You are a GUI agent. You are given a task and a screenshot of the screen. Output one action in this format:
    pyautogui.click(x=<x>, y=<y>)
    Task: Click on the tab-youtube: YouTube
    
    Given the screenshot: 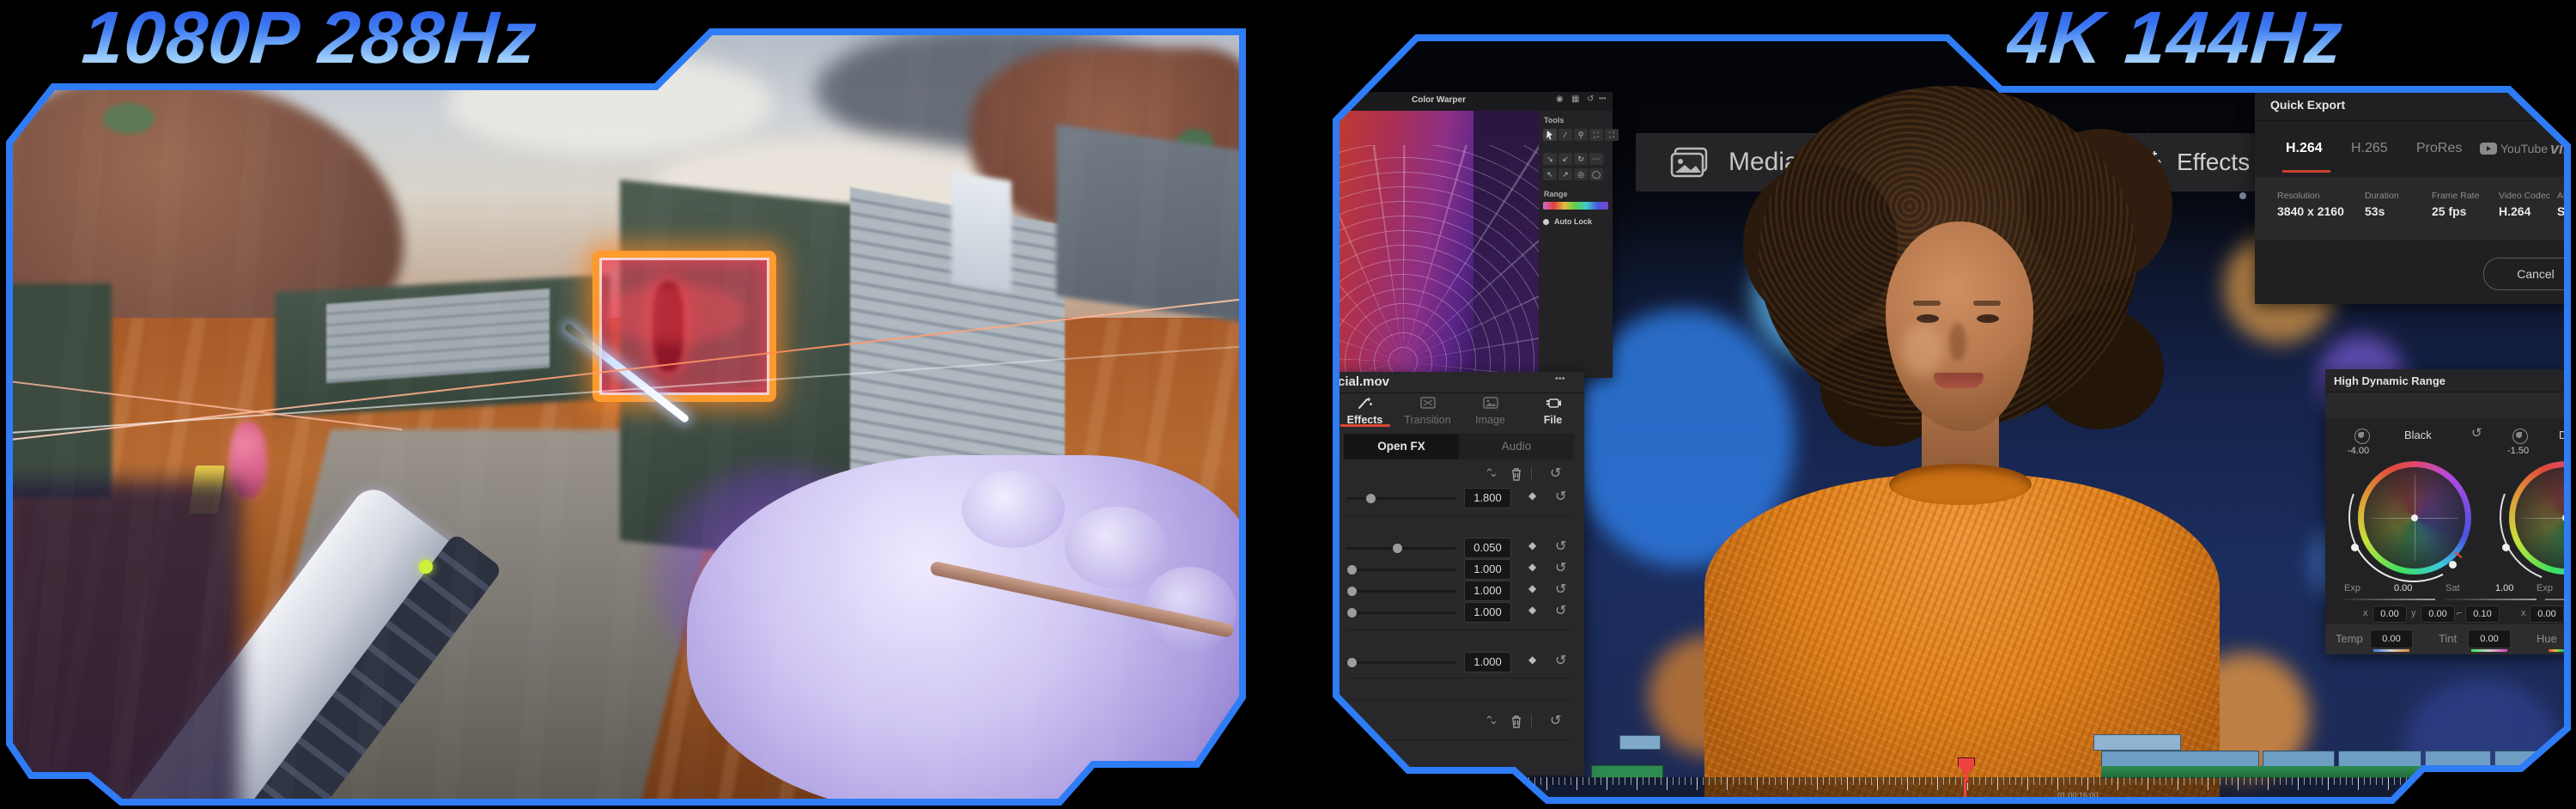 What is the action you would take?
    pyautogui.click(x=2524, y=148)
    